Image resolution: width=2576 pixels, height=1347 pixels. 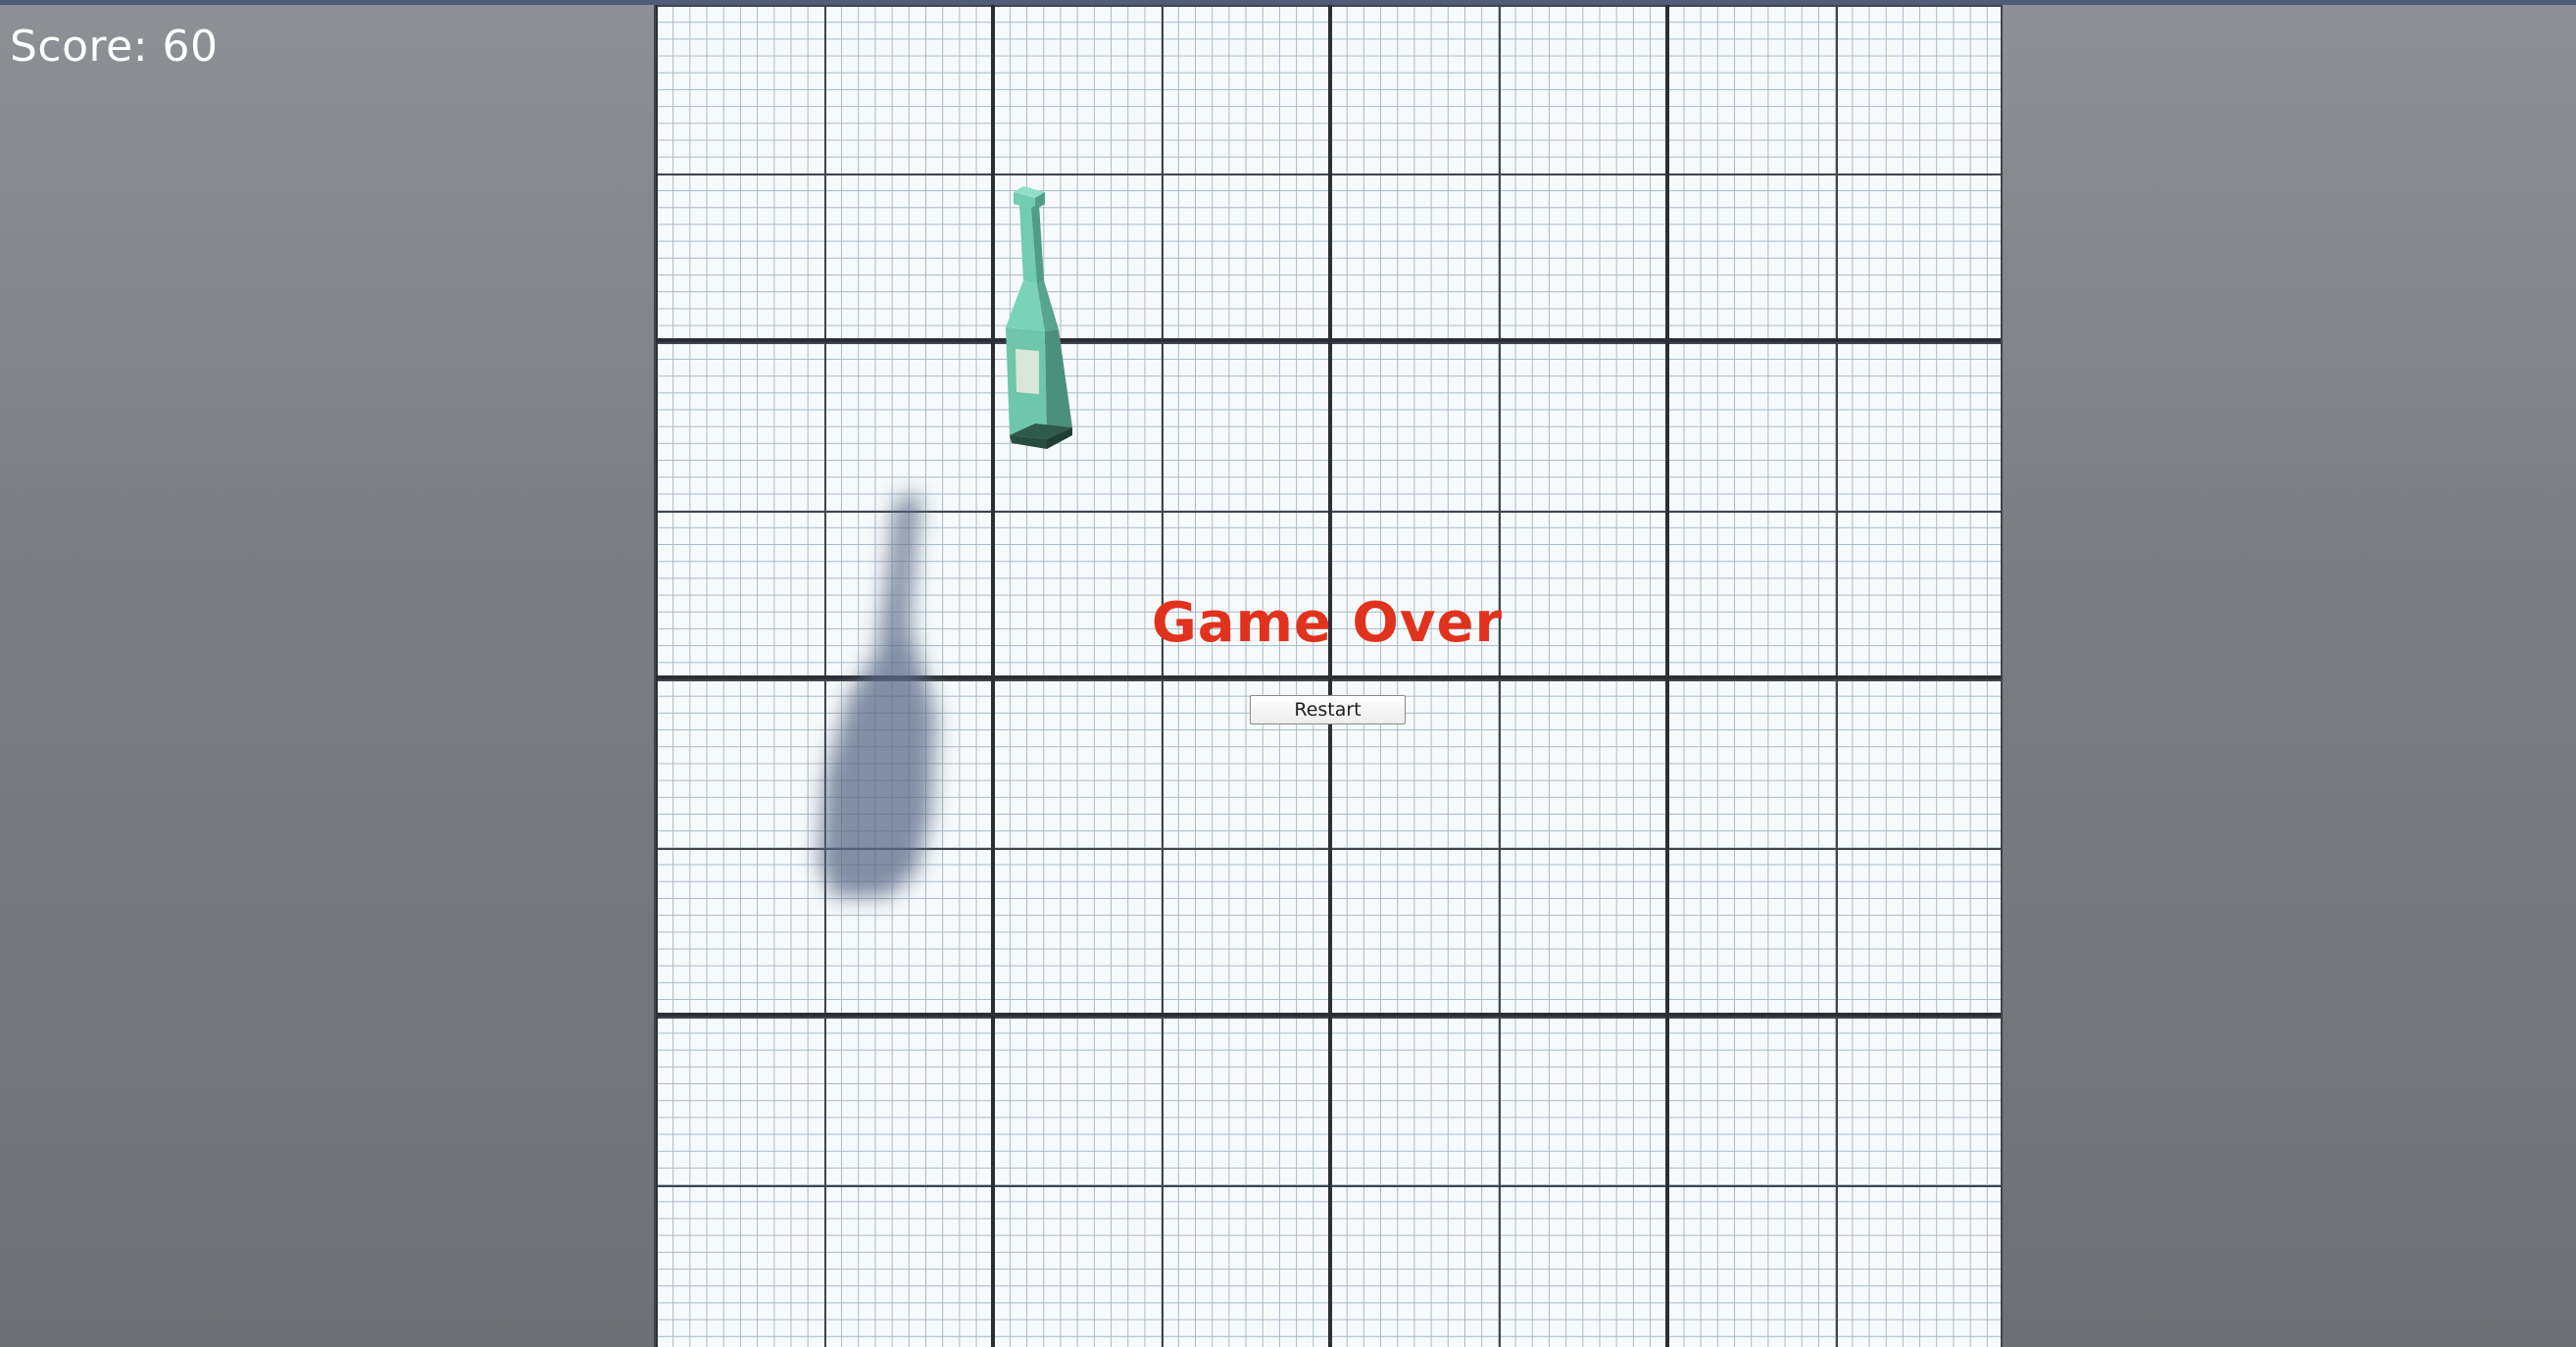 What do you see at coordinates (1328, 710) in the screenshot?
I see `restart-button: Restart` at bounding box center [1328, 710].